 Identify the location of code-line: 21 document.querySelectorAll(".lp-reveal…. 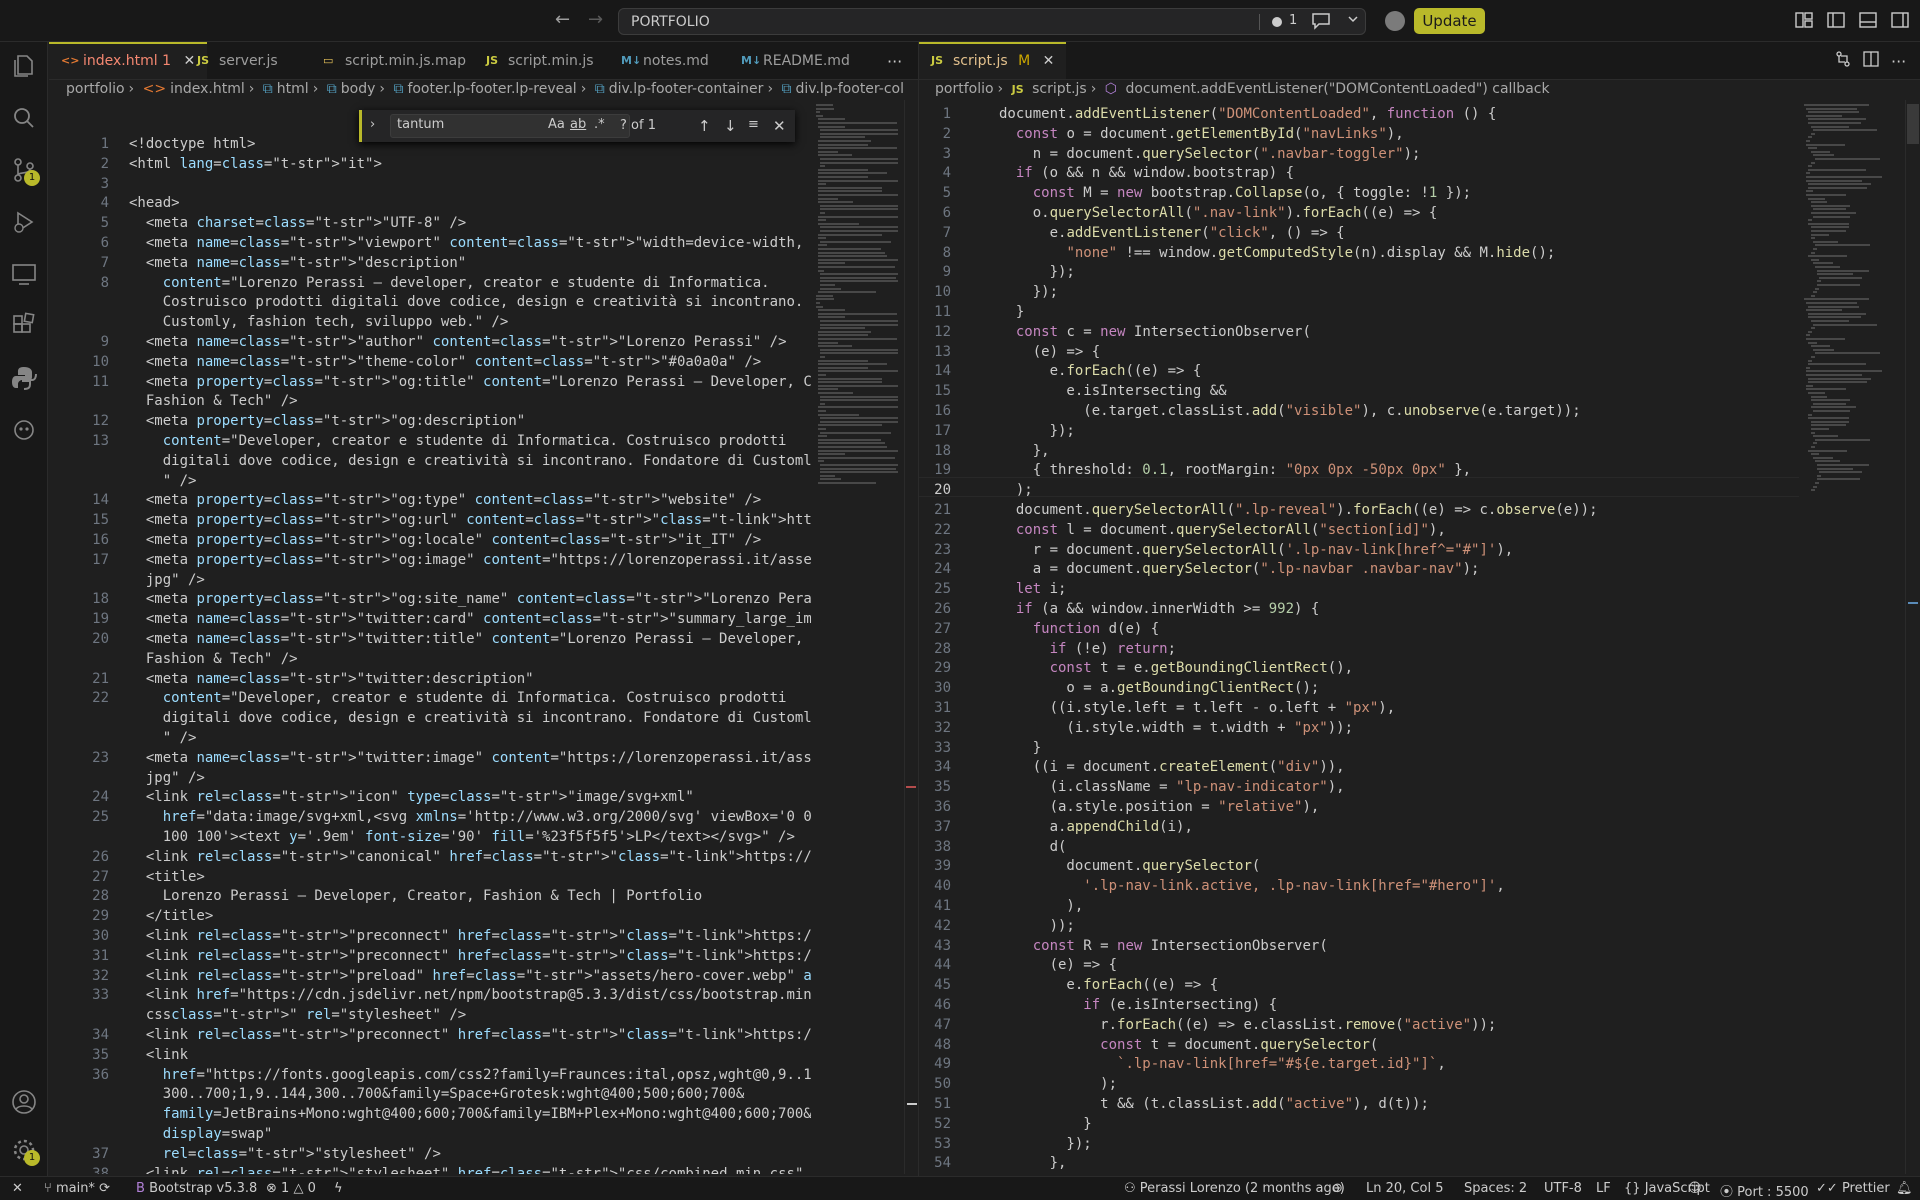
(1359, 510).